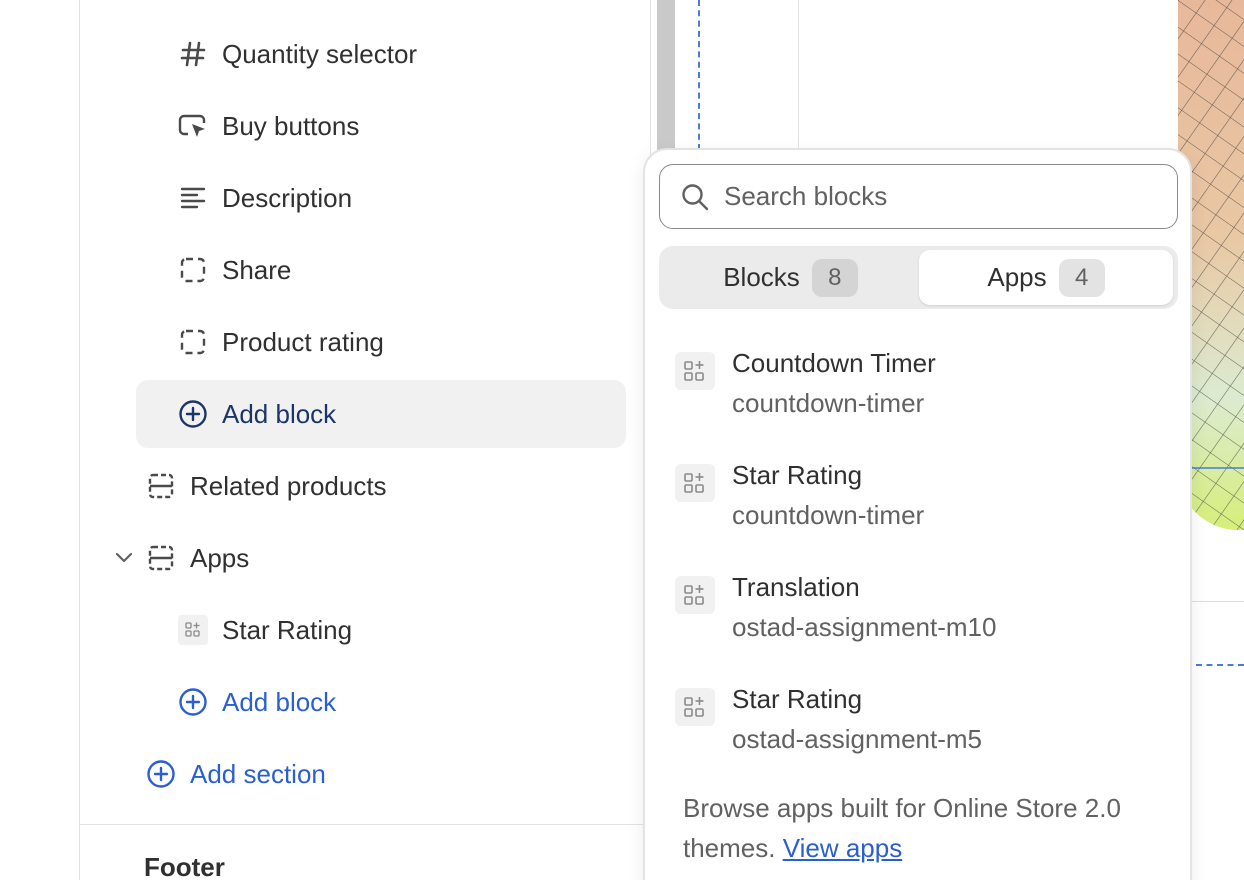 The height and width of the screenshot is (880, 1244). What do you see at coordinates (288, 485) in the screenshot?
I see `section-label: Related products` at bounding box center [288, 485].